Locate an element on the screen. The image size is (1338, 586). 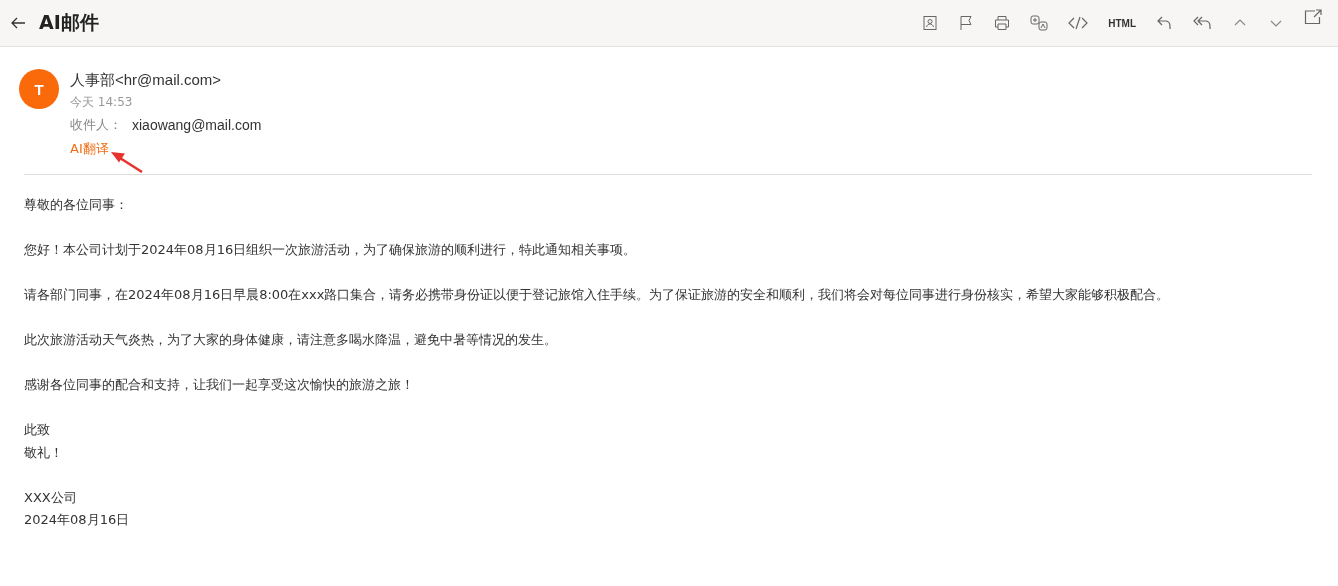
translate-icon is located at coordinates (1039, 23).